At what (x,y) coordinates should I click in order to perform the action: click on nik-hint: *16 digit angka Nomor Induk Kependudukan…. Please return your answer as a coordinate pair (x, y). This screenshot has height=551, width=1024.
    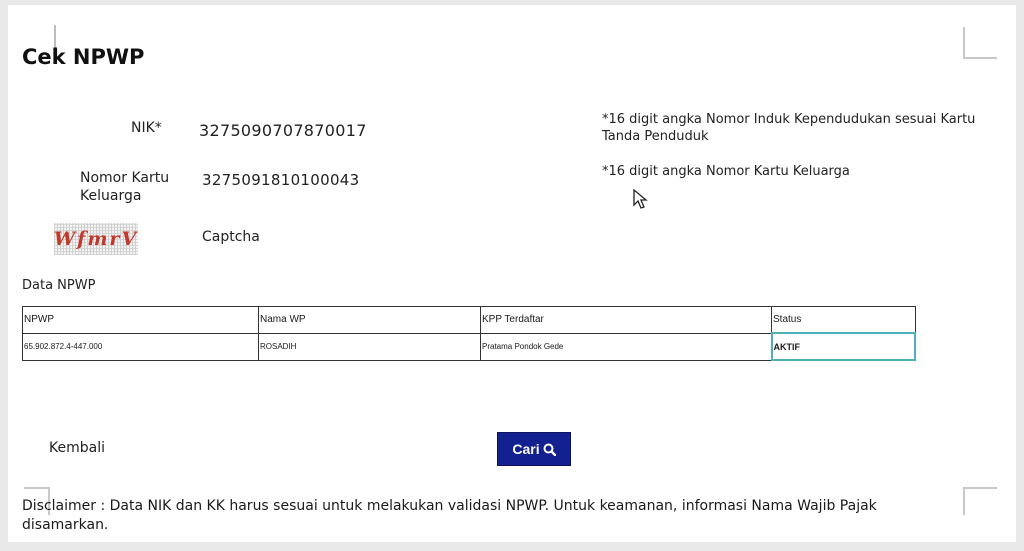
    Looking at the image, I should click on (789, 128).